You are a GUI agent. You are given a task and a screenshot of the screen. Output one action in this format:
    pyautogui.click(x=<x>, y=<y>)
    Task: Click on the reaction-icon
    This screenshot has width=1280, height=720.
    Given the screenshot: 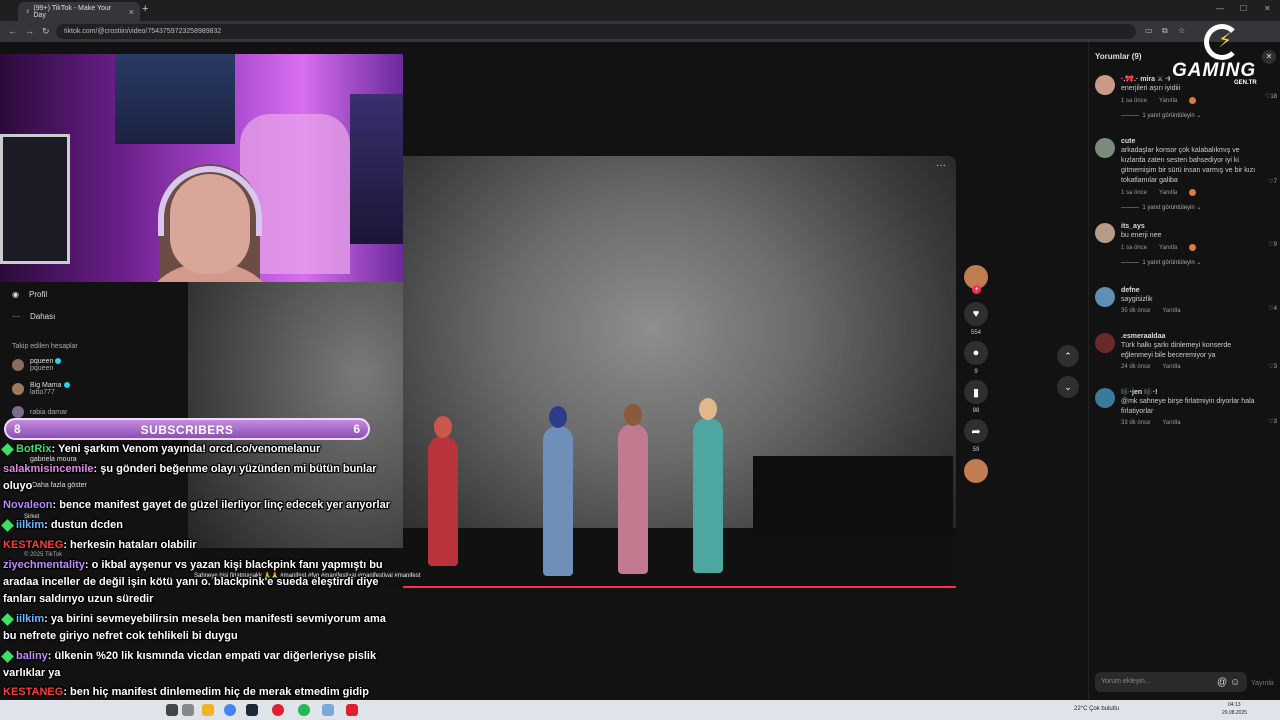 What is the action you would take?
    pyautogui.click(x=1193, y=192)
    